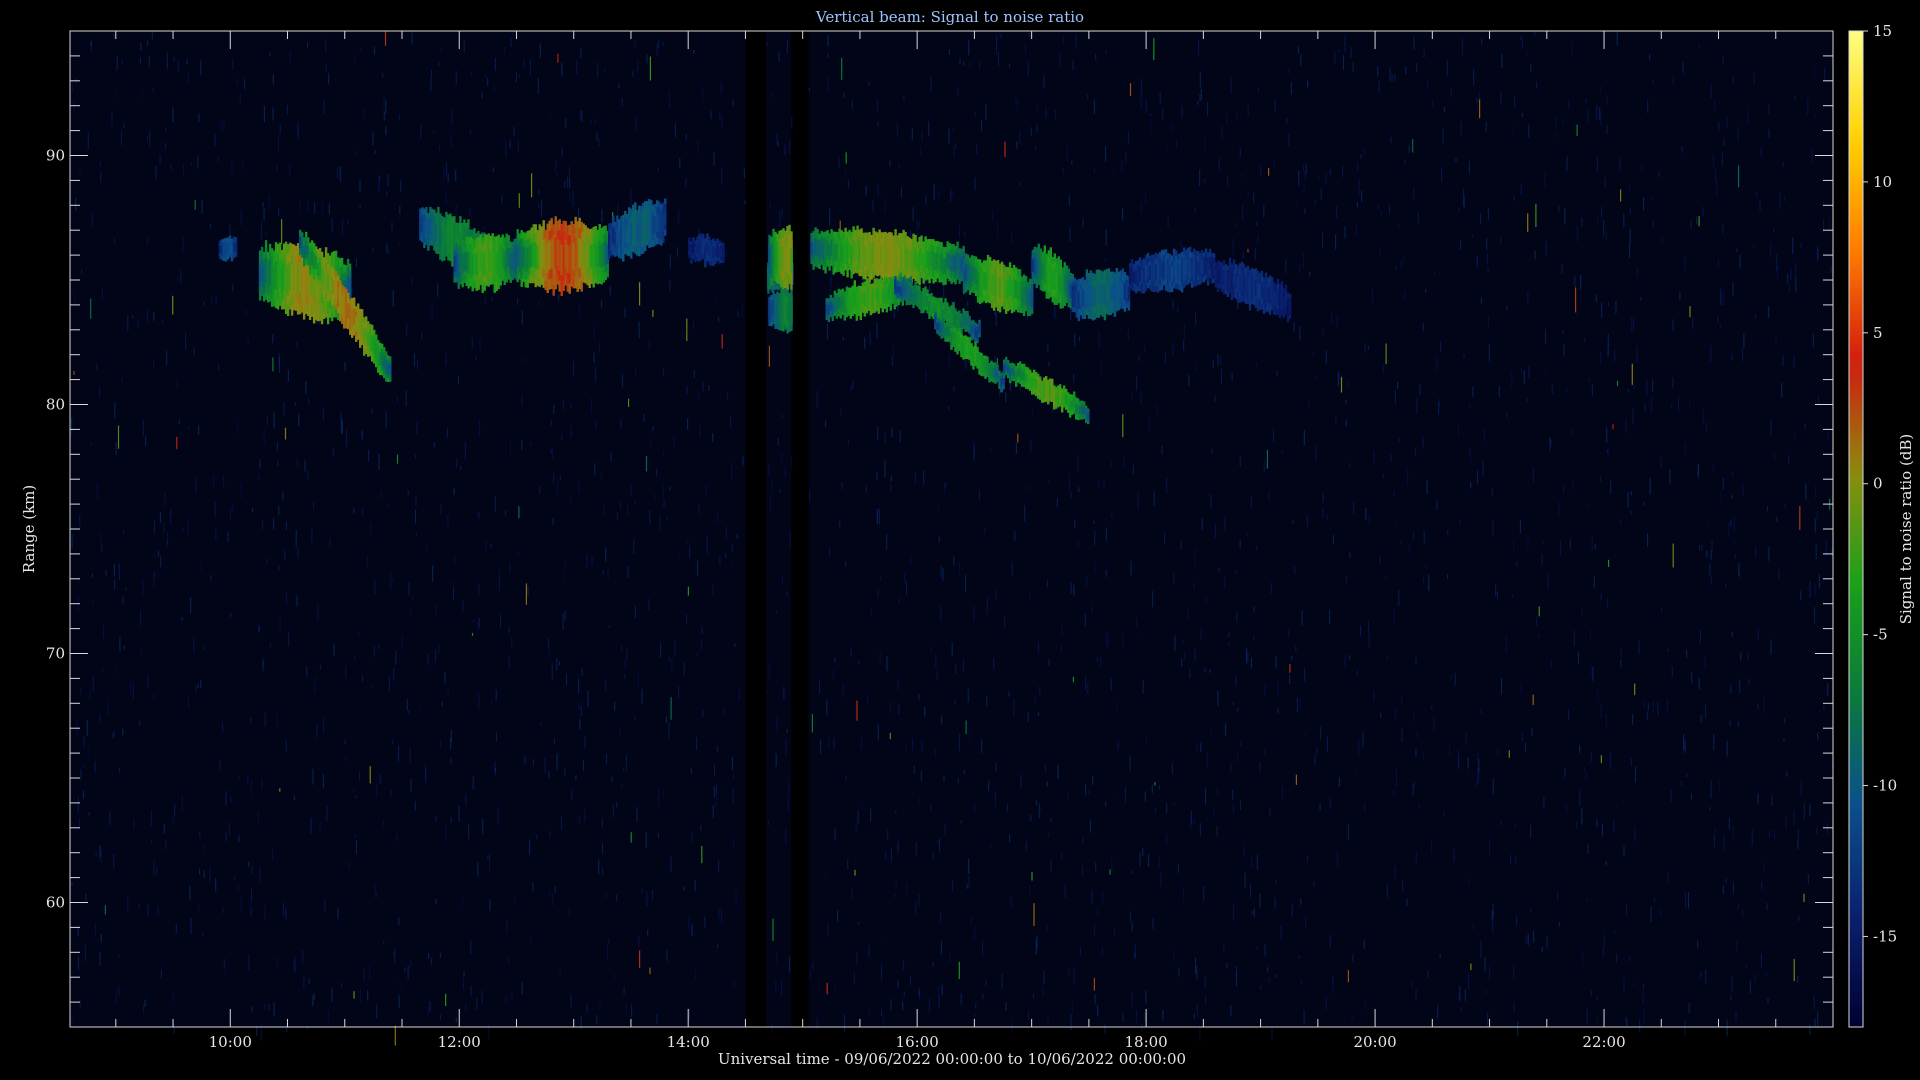  Describe the element at coordinates (1145, 1042) in the screenshot. I see `x-tick-label: 18:00` at that location.